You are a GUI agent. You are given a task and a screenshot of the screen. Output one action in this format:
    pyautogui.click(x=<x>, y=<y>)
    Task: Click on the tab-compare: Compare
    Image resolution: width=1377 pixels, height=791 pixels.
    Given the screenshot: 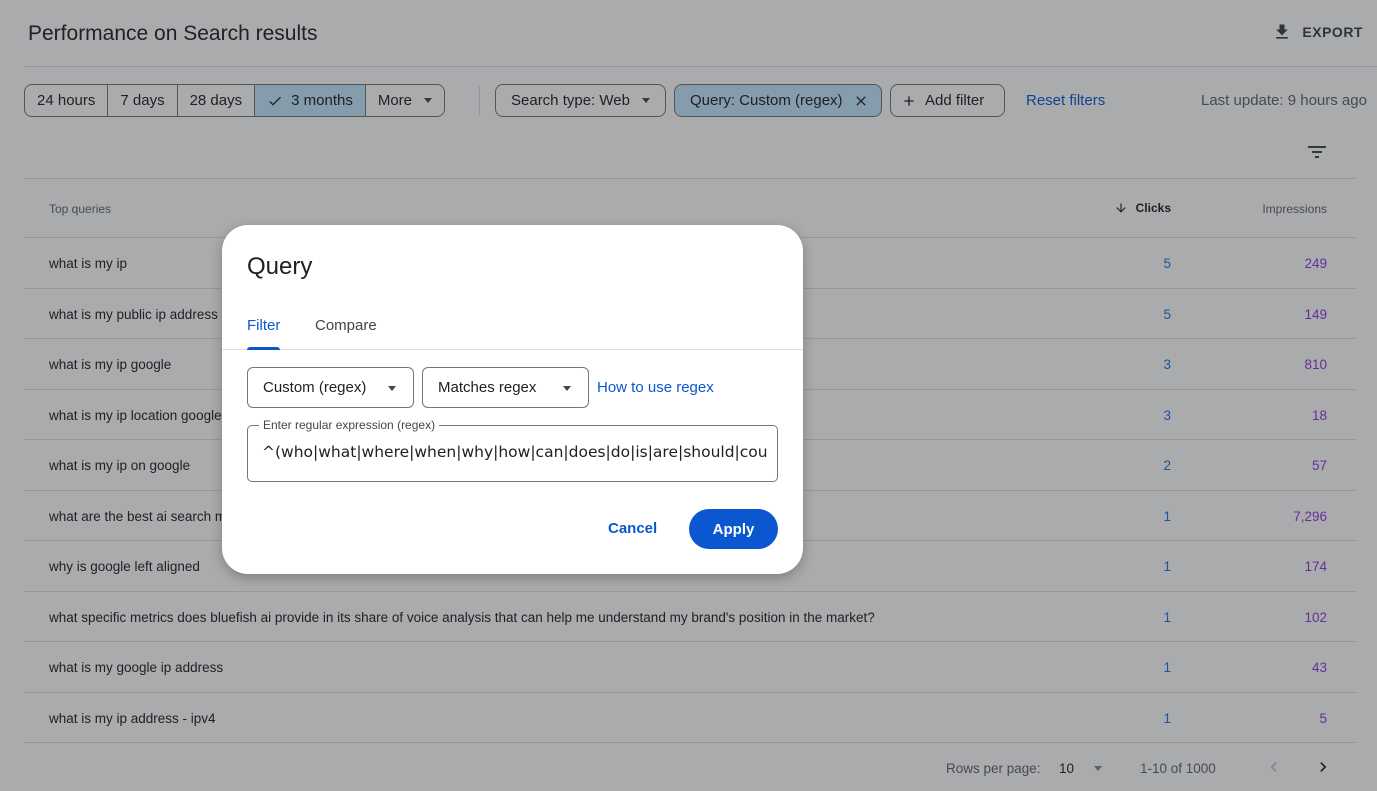 What is the action you would take?
    pyautogui.click(x=346, y=325)
    